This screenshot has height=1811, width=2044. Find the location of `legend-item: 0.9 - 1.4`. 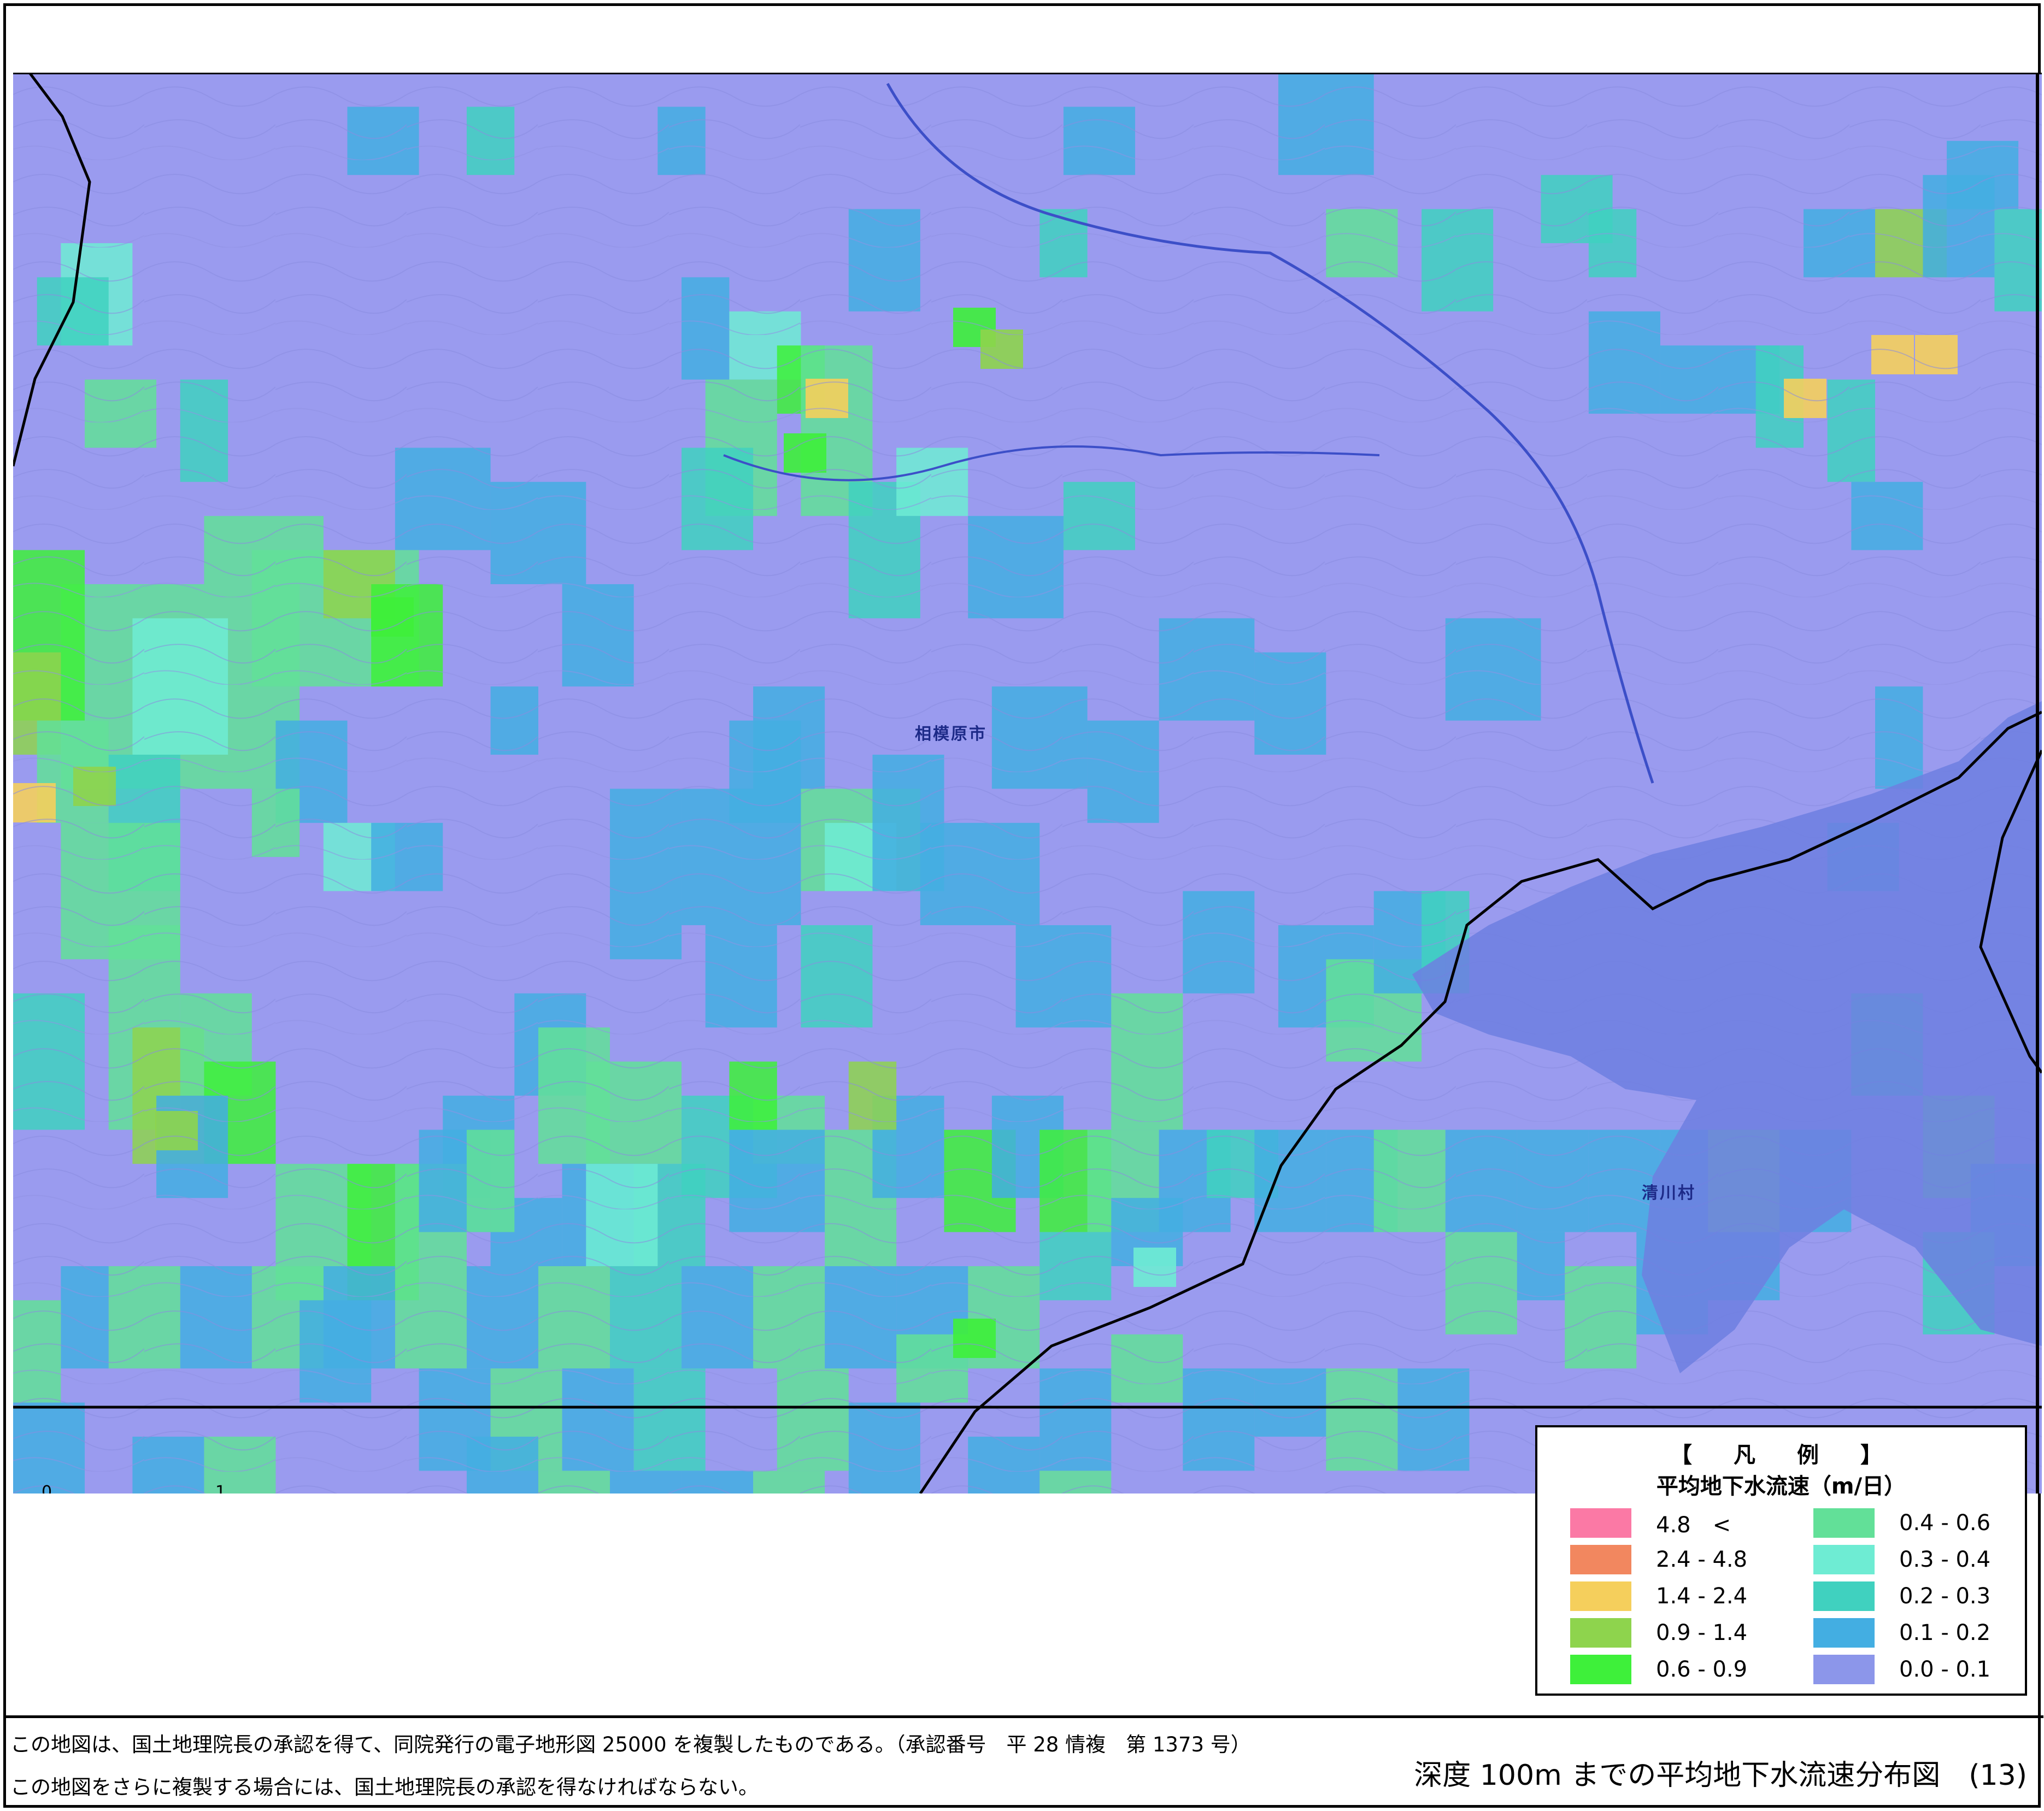

legend-item: 0.9 - 1.4 is located at coordinates (1658, 1633).